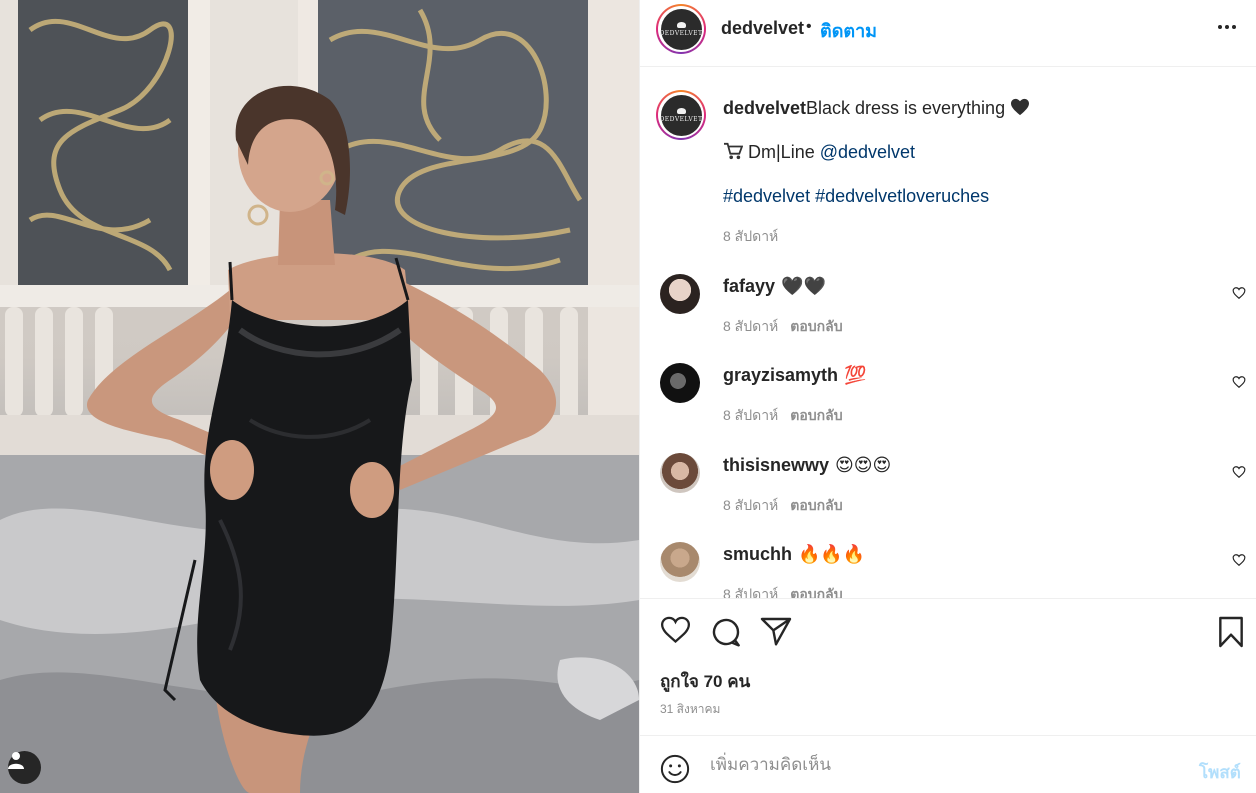 The height and width of the screenshot is (793, 1256). Describe the element at coordinates (780, 375) in the screenshot. I see `commenter-username: grayzisamyth` at that location.